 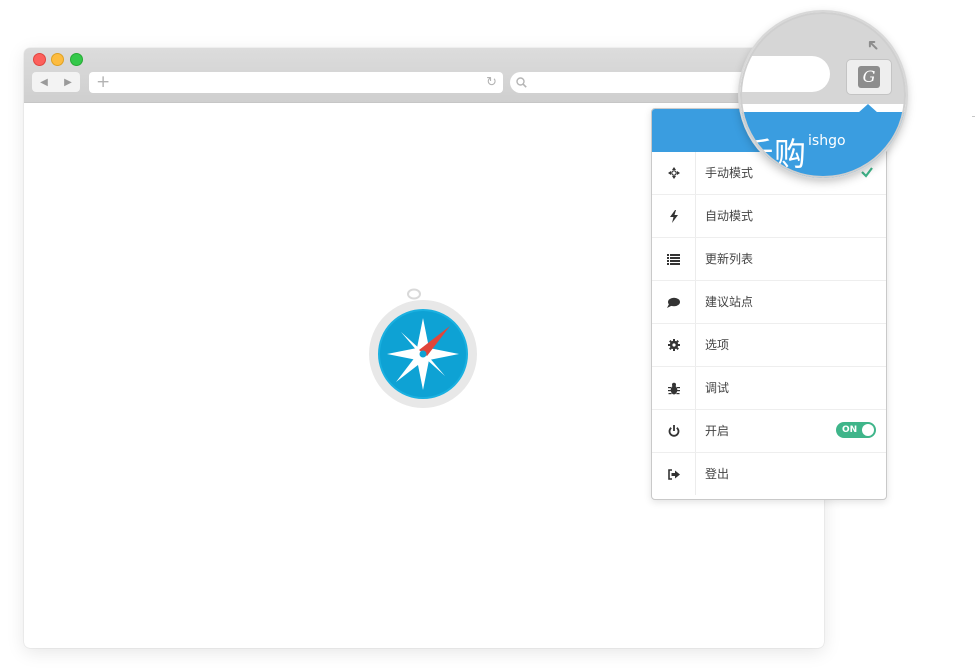 I want to click on power-icon, so click(x=673, y=431).